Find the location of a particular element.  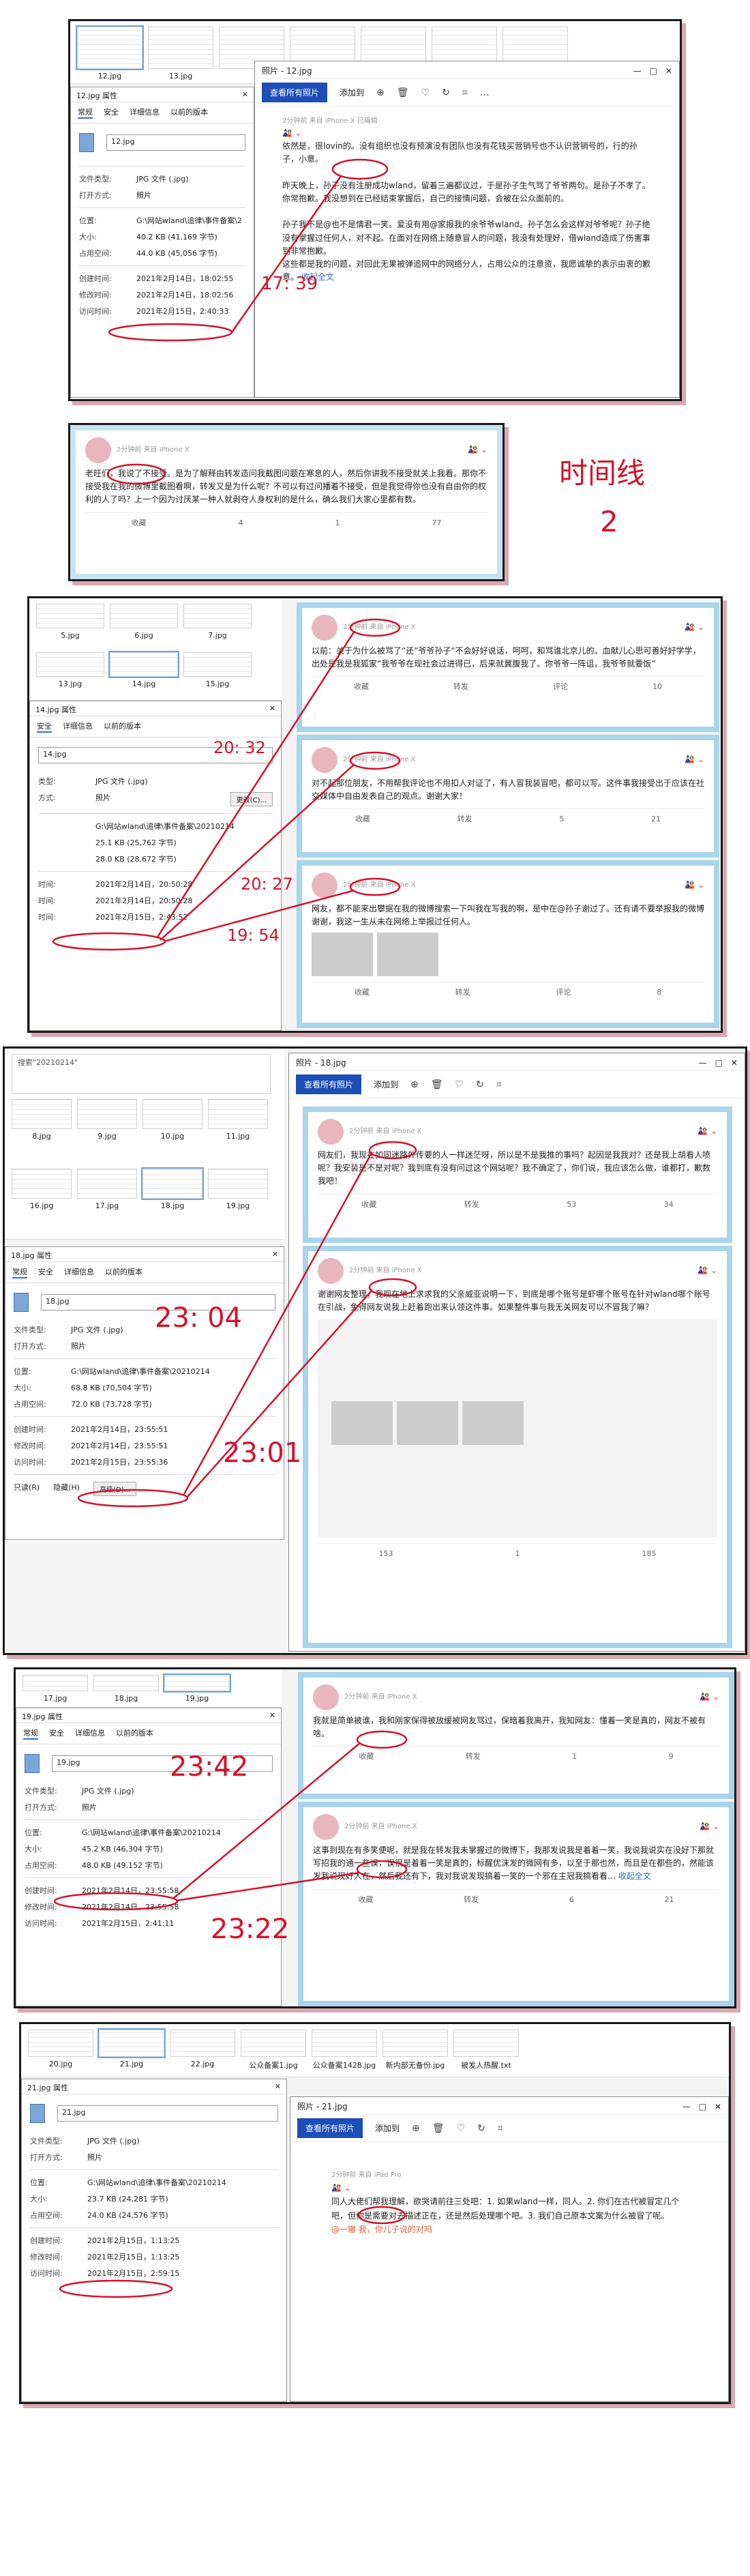

comment-button: 5 is located at coordinates (561, 819).